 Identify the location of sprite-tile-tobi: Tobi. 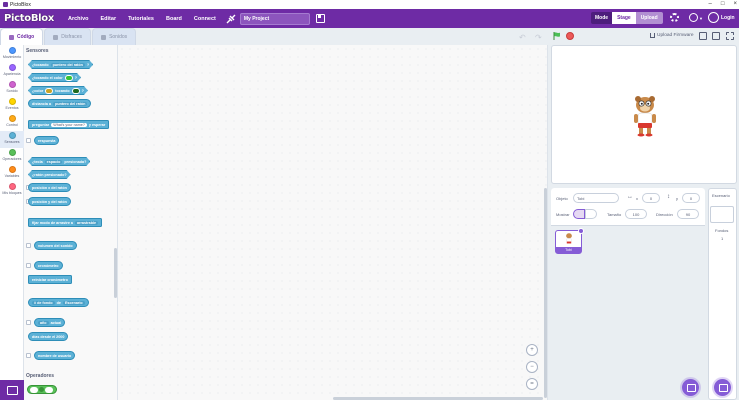
(569, 241).